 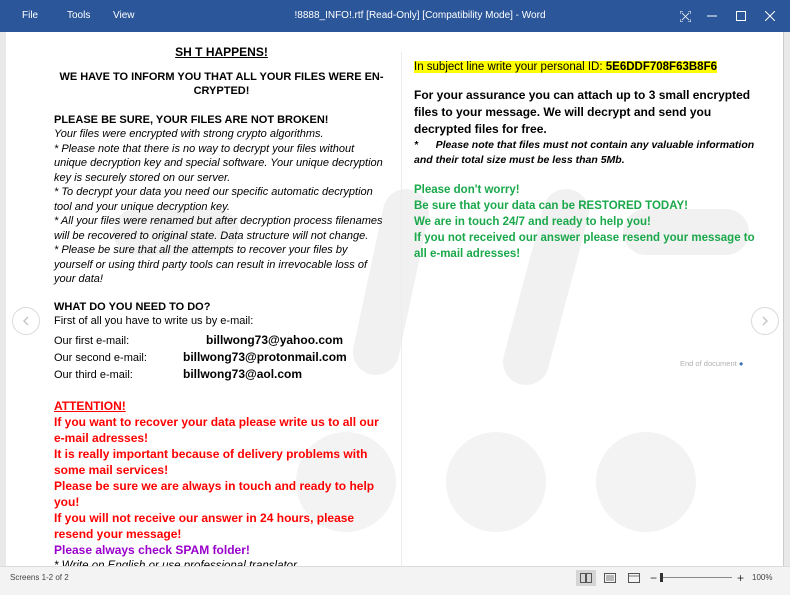 I want to click on web-layout-icon, so click(x=634, y=578).